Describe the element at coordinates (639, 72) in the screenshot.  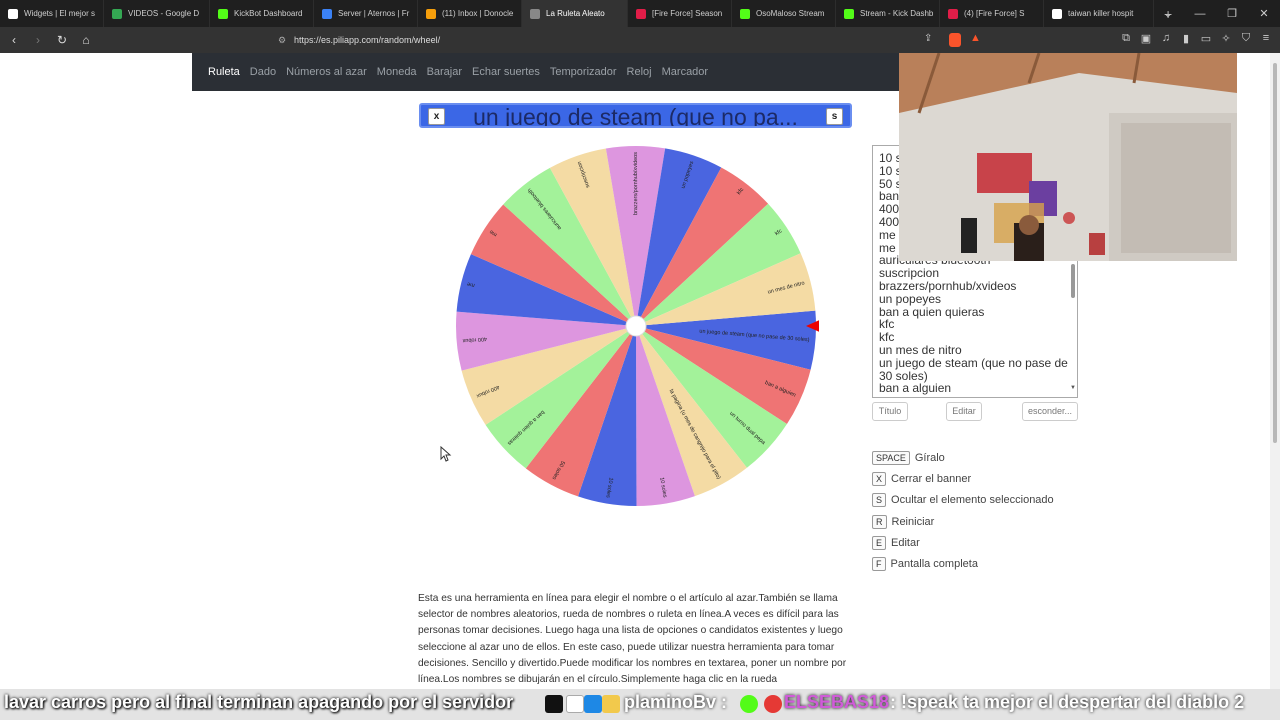
I see `nav-link: Reloj` at that location.